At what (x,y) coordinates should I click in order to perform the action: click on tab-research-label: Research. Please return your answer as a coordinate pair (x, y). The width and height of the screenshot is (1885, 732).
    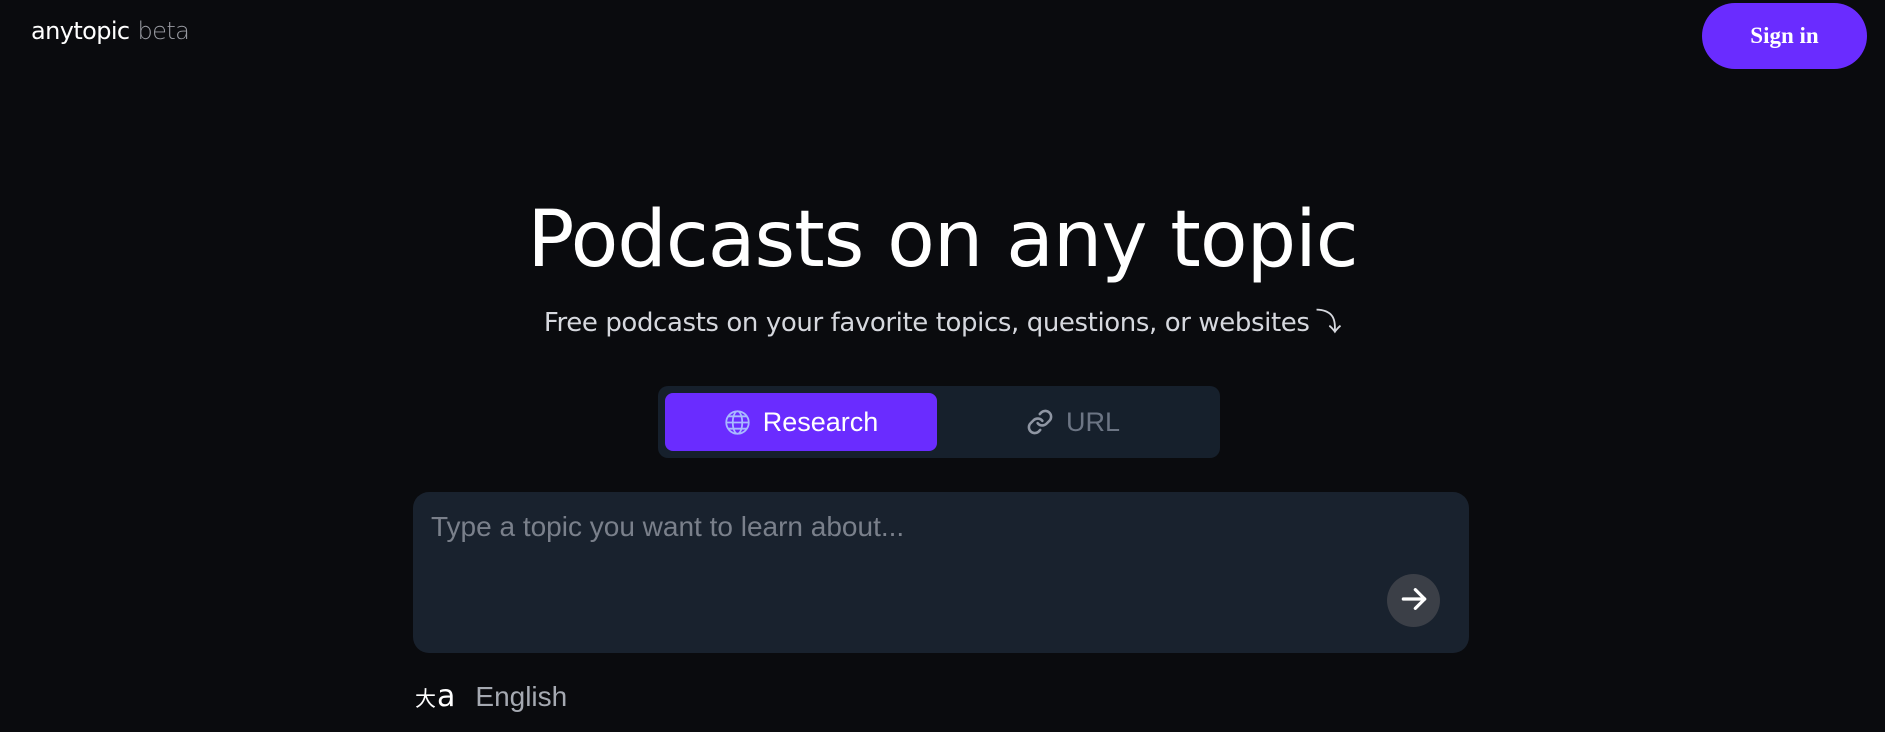
    Looking at the image, I should click on (820, 421).